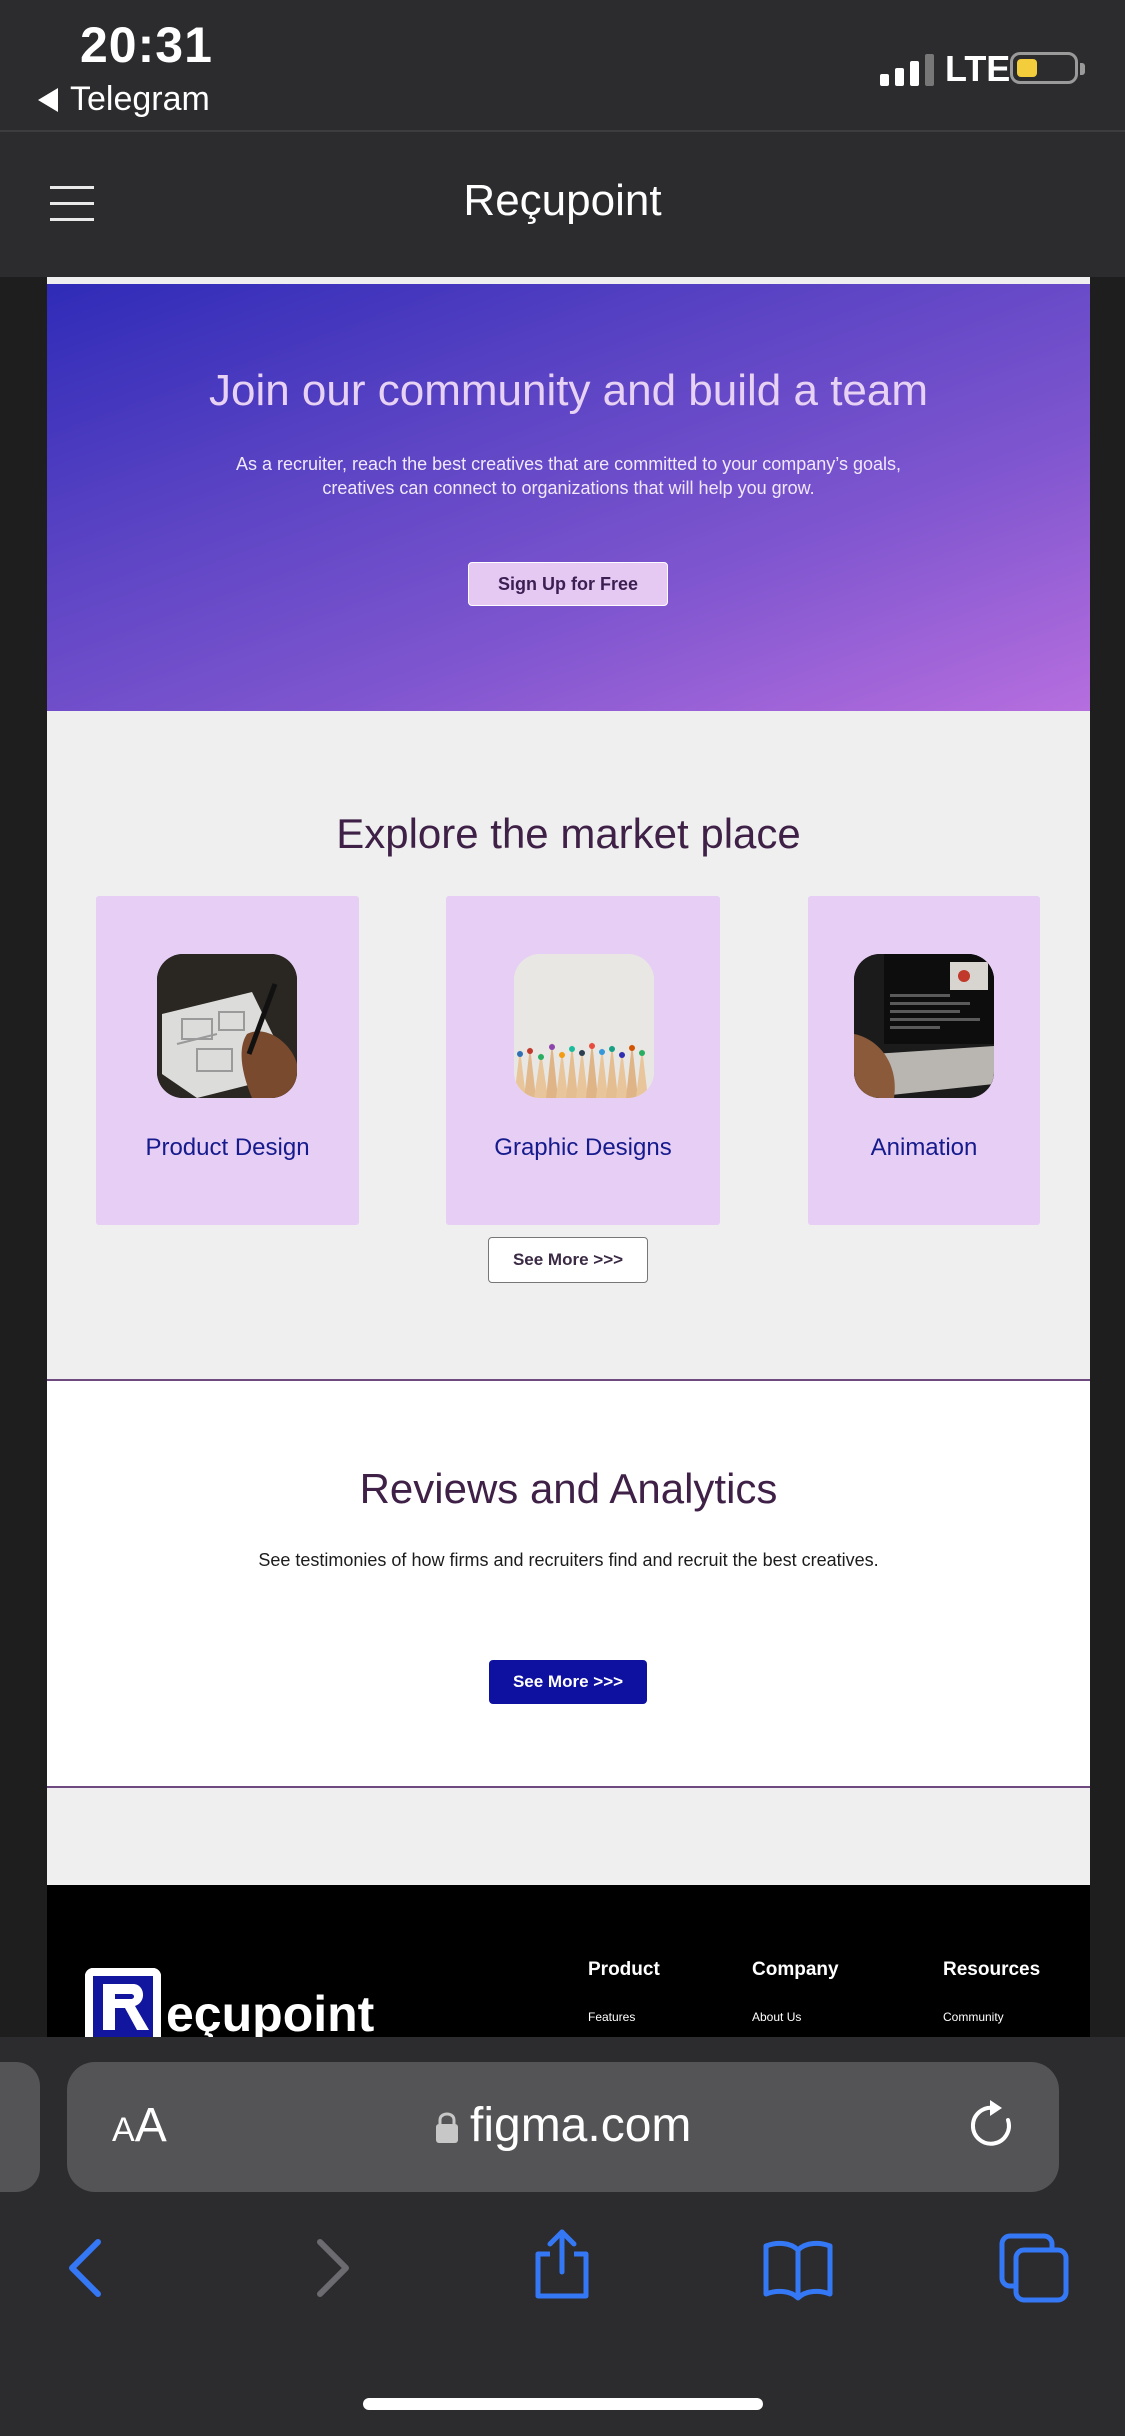 The height and width of the screenshot is (2436, 1125). What do you see at coordinates (624, 1969) in the screenshot?
I see `footer-heading-product: Product` at bounding box center [624, 1969].